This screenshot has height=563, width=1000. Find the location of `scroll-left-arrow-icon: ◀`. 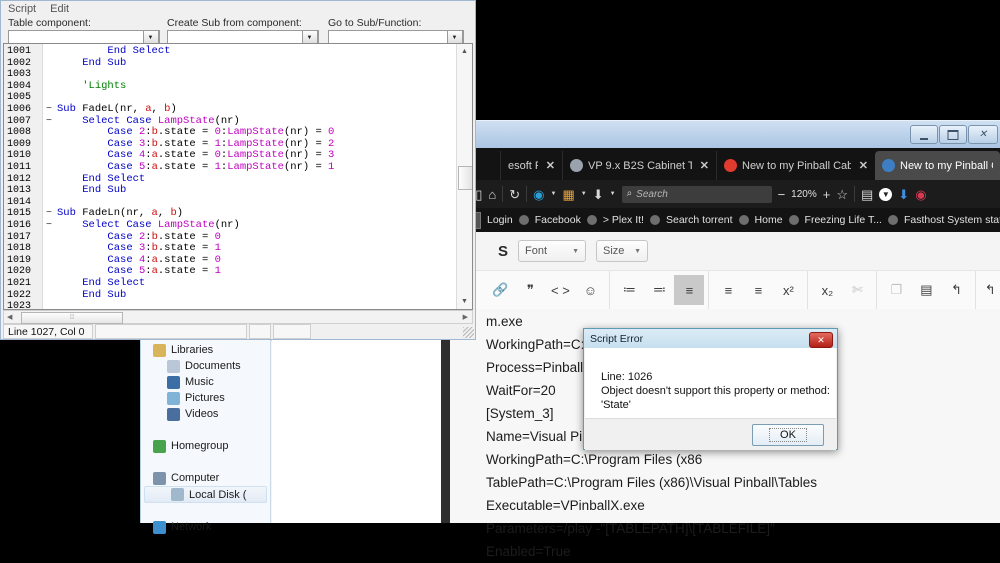

scroll-left-arrow-icon: ◀ is located at coordinates (9, 317).